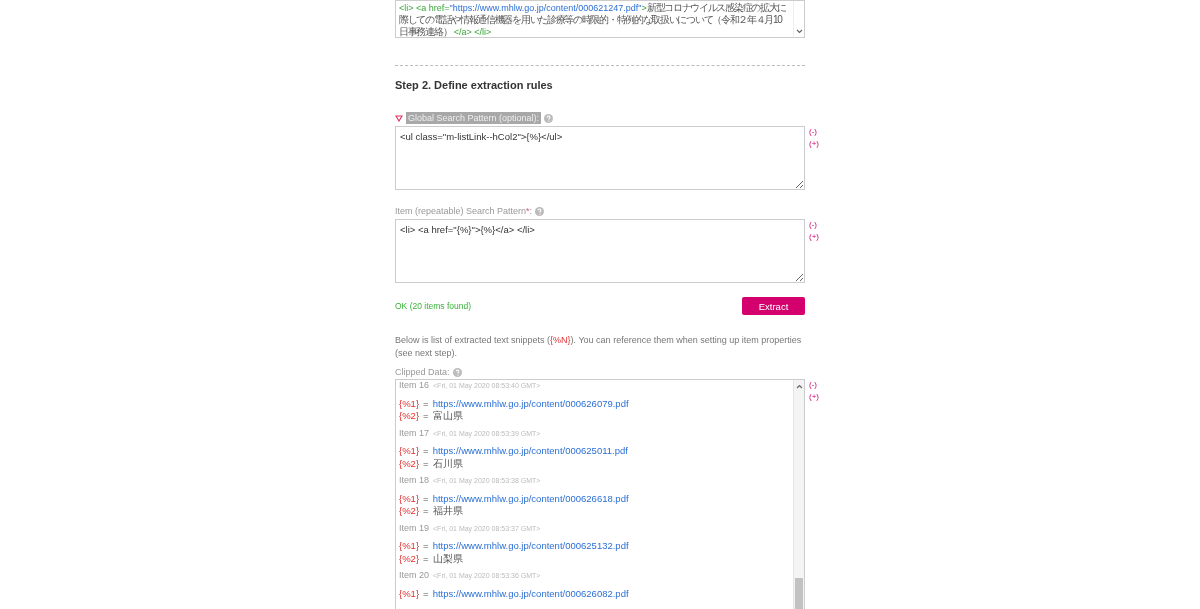 Image resolution: width=1200 pixels, height=609 pixels. What do you see at coordinates (474, 85) in the screenshot?
I see `step-title: Step 2. Define extraction rules` at bounding box center [474, 85].